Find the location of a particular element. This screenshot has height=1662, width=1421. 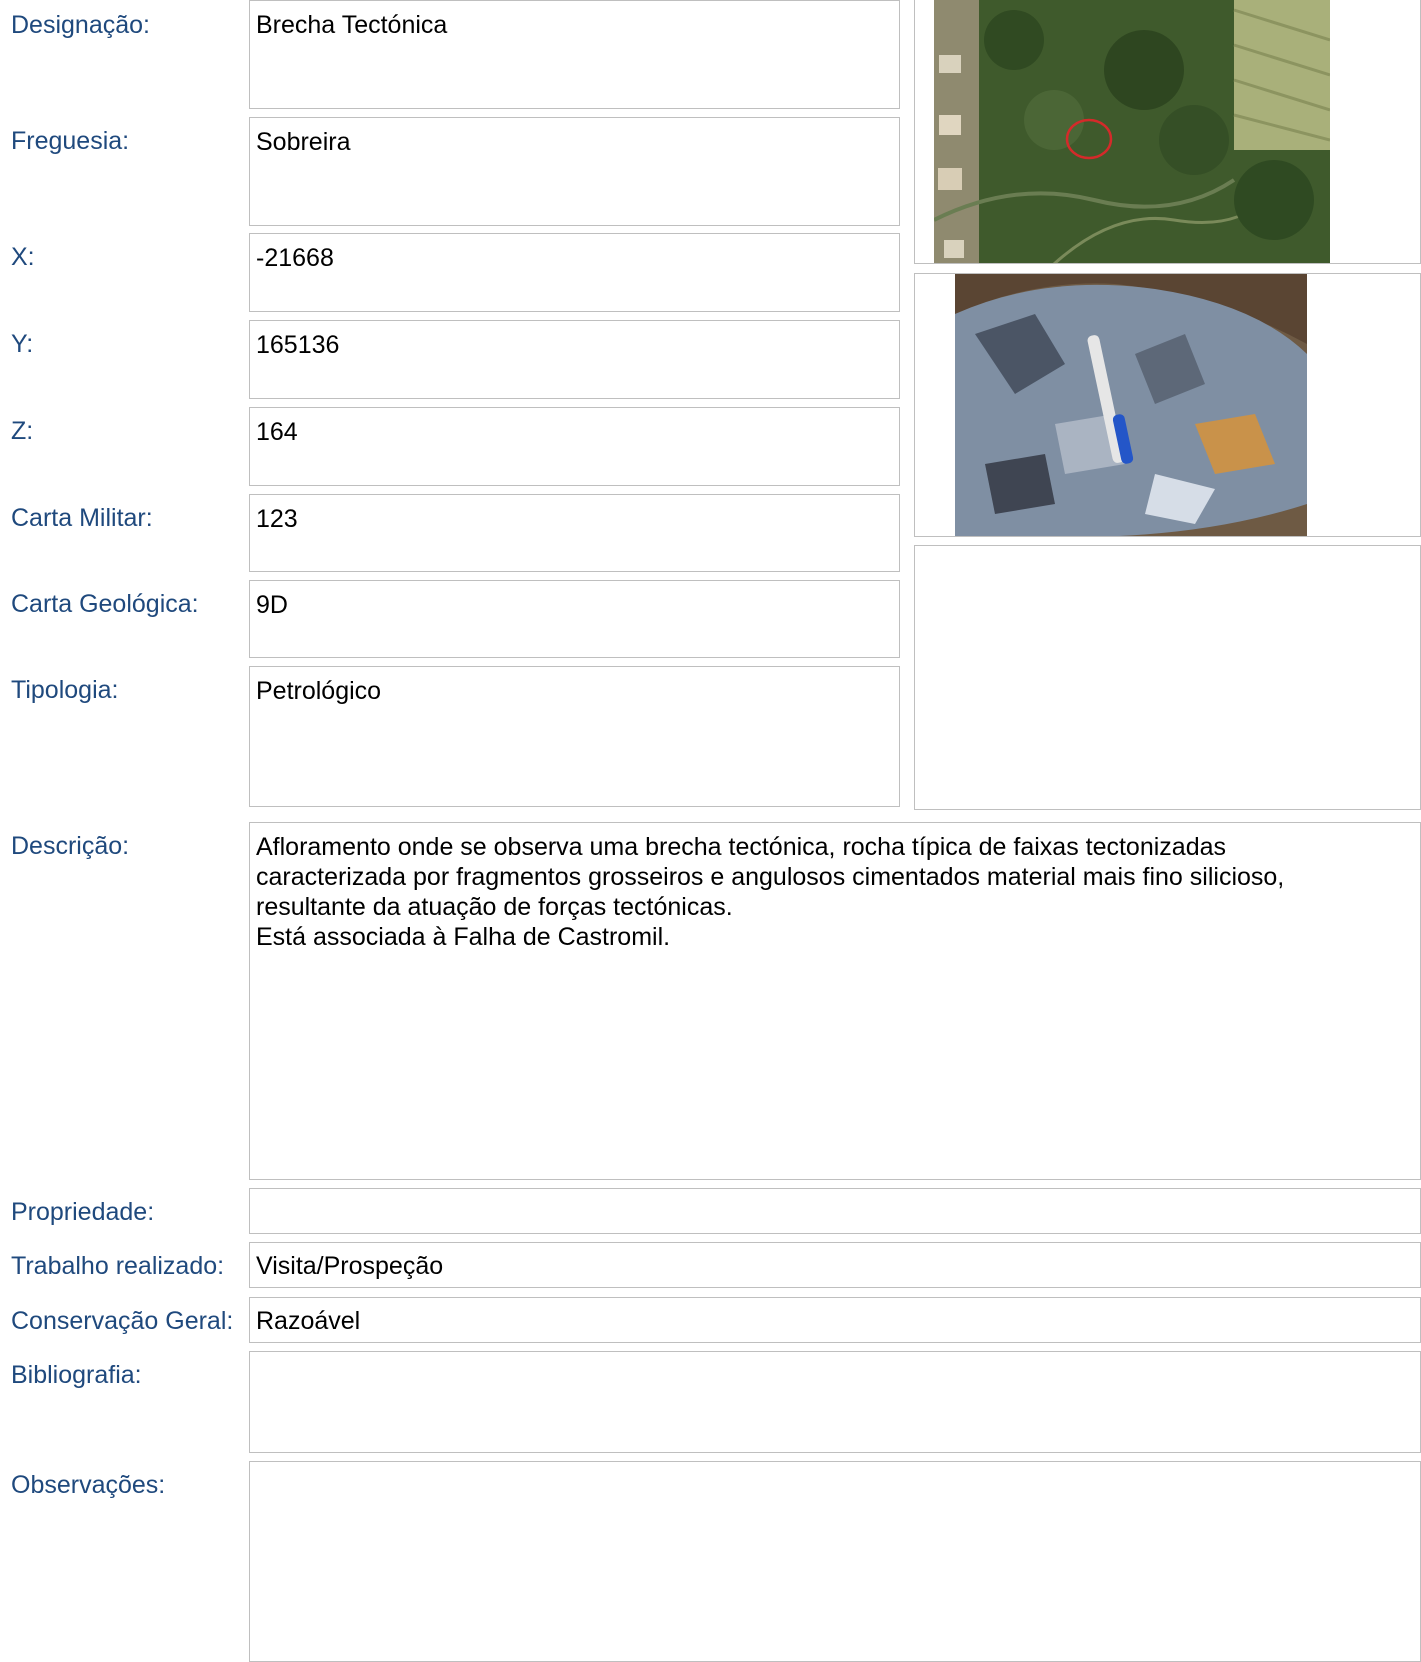

label-trabalho: Trabalho realizado: is located at coordinates (118, 1266).